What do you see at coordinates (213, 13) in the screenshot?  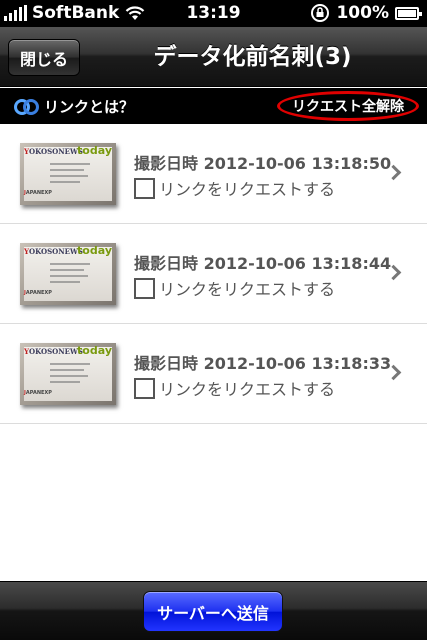 I see `status-bar: SoftBank 13:19 100%` at bounding box center [213, 13].